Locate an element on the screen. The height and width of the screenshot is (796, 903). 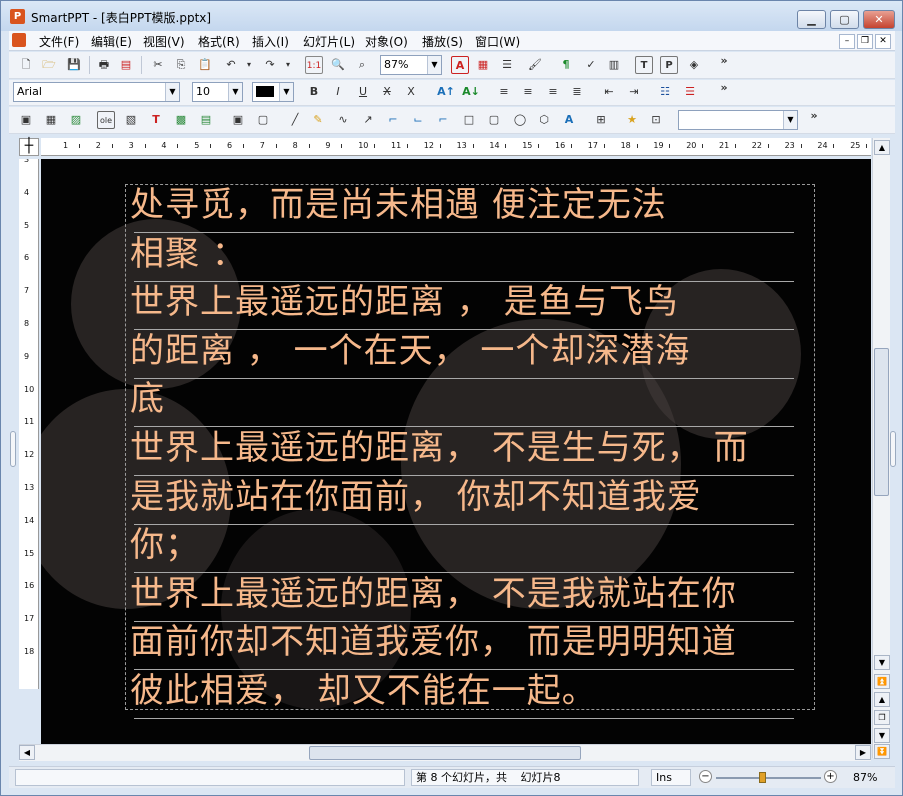
formula-frame-icon: ▩ is located at coordinates (181, 120).